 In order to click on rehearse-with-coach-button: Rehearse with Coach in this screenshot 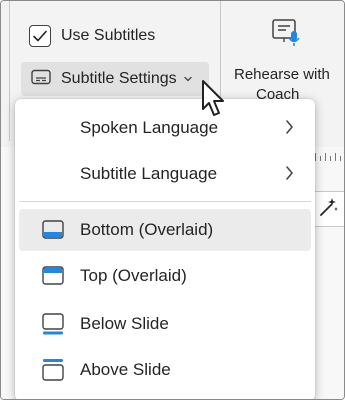, I will do `click(285, 62)`.